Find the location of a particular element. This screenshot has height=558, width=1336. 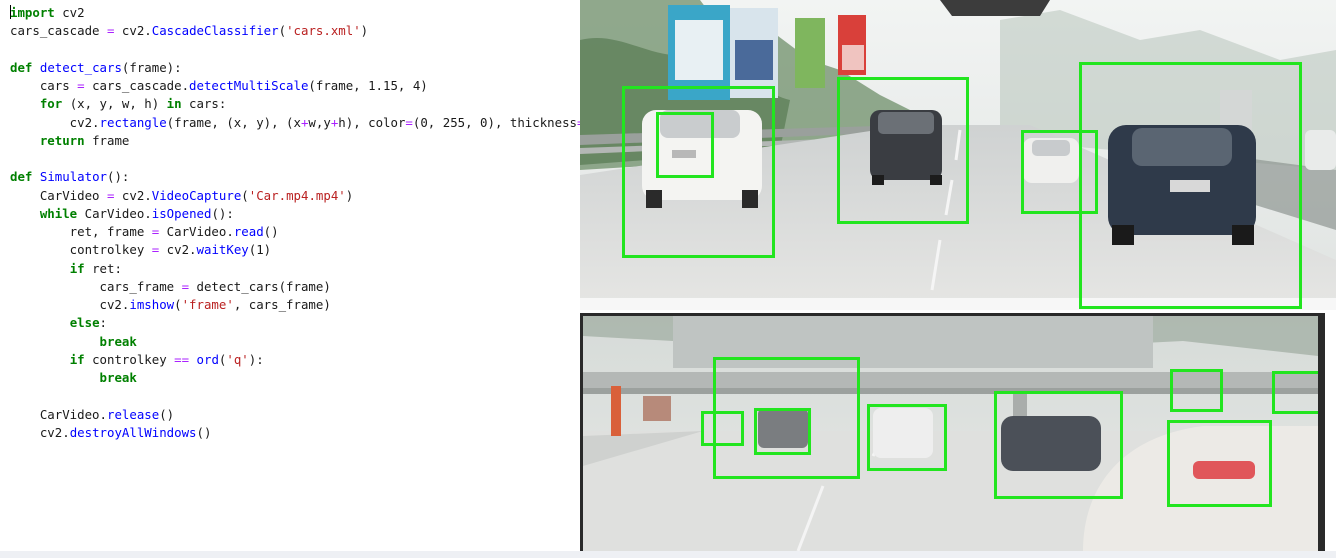

code-token: rectangle is located at coordinates (133, 122).